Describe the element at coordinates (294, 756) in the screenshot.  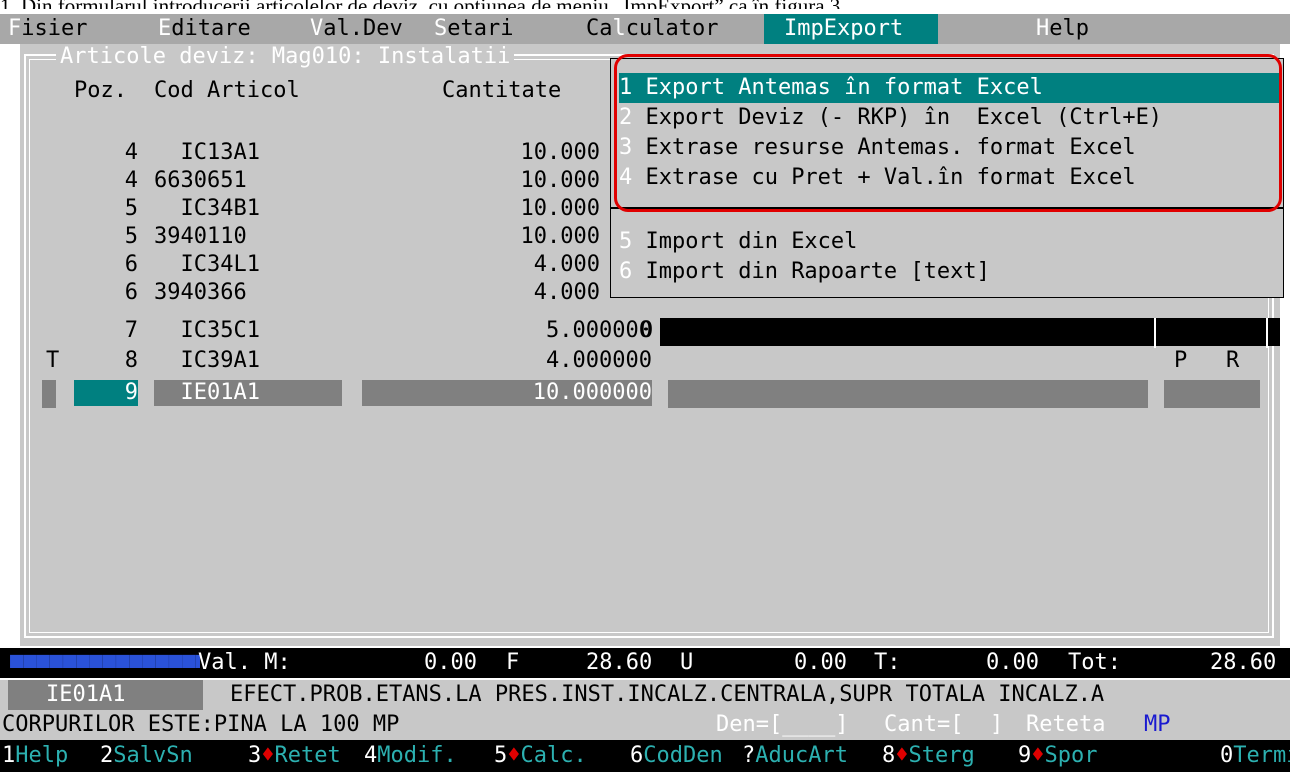
I see `fkey-retet: 3♦Retet` at that location.